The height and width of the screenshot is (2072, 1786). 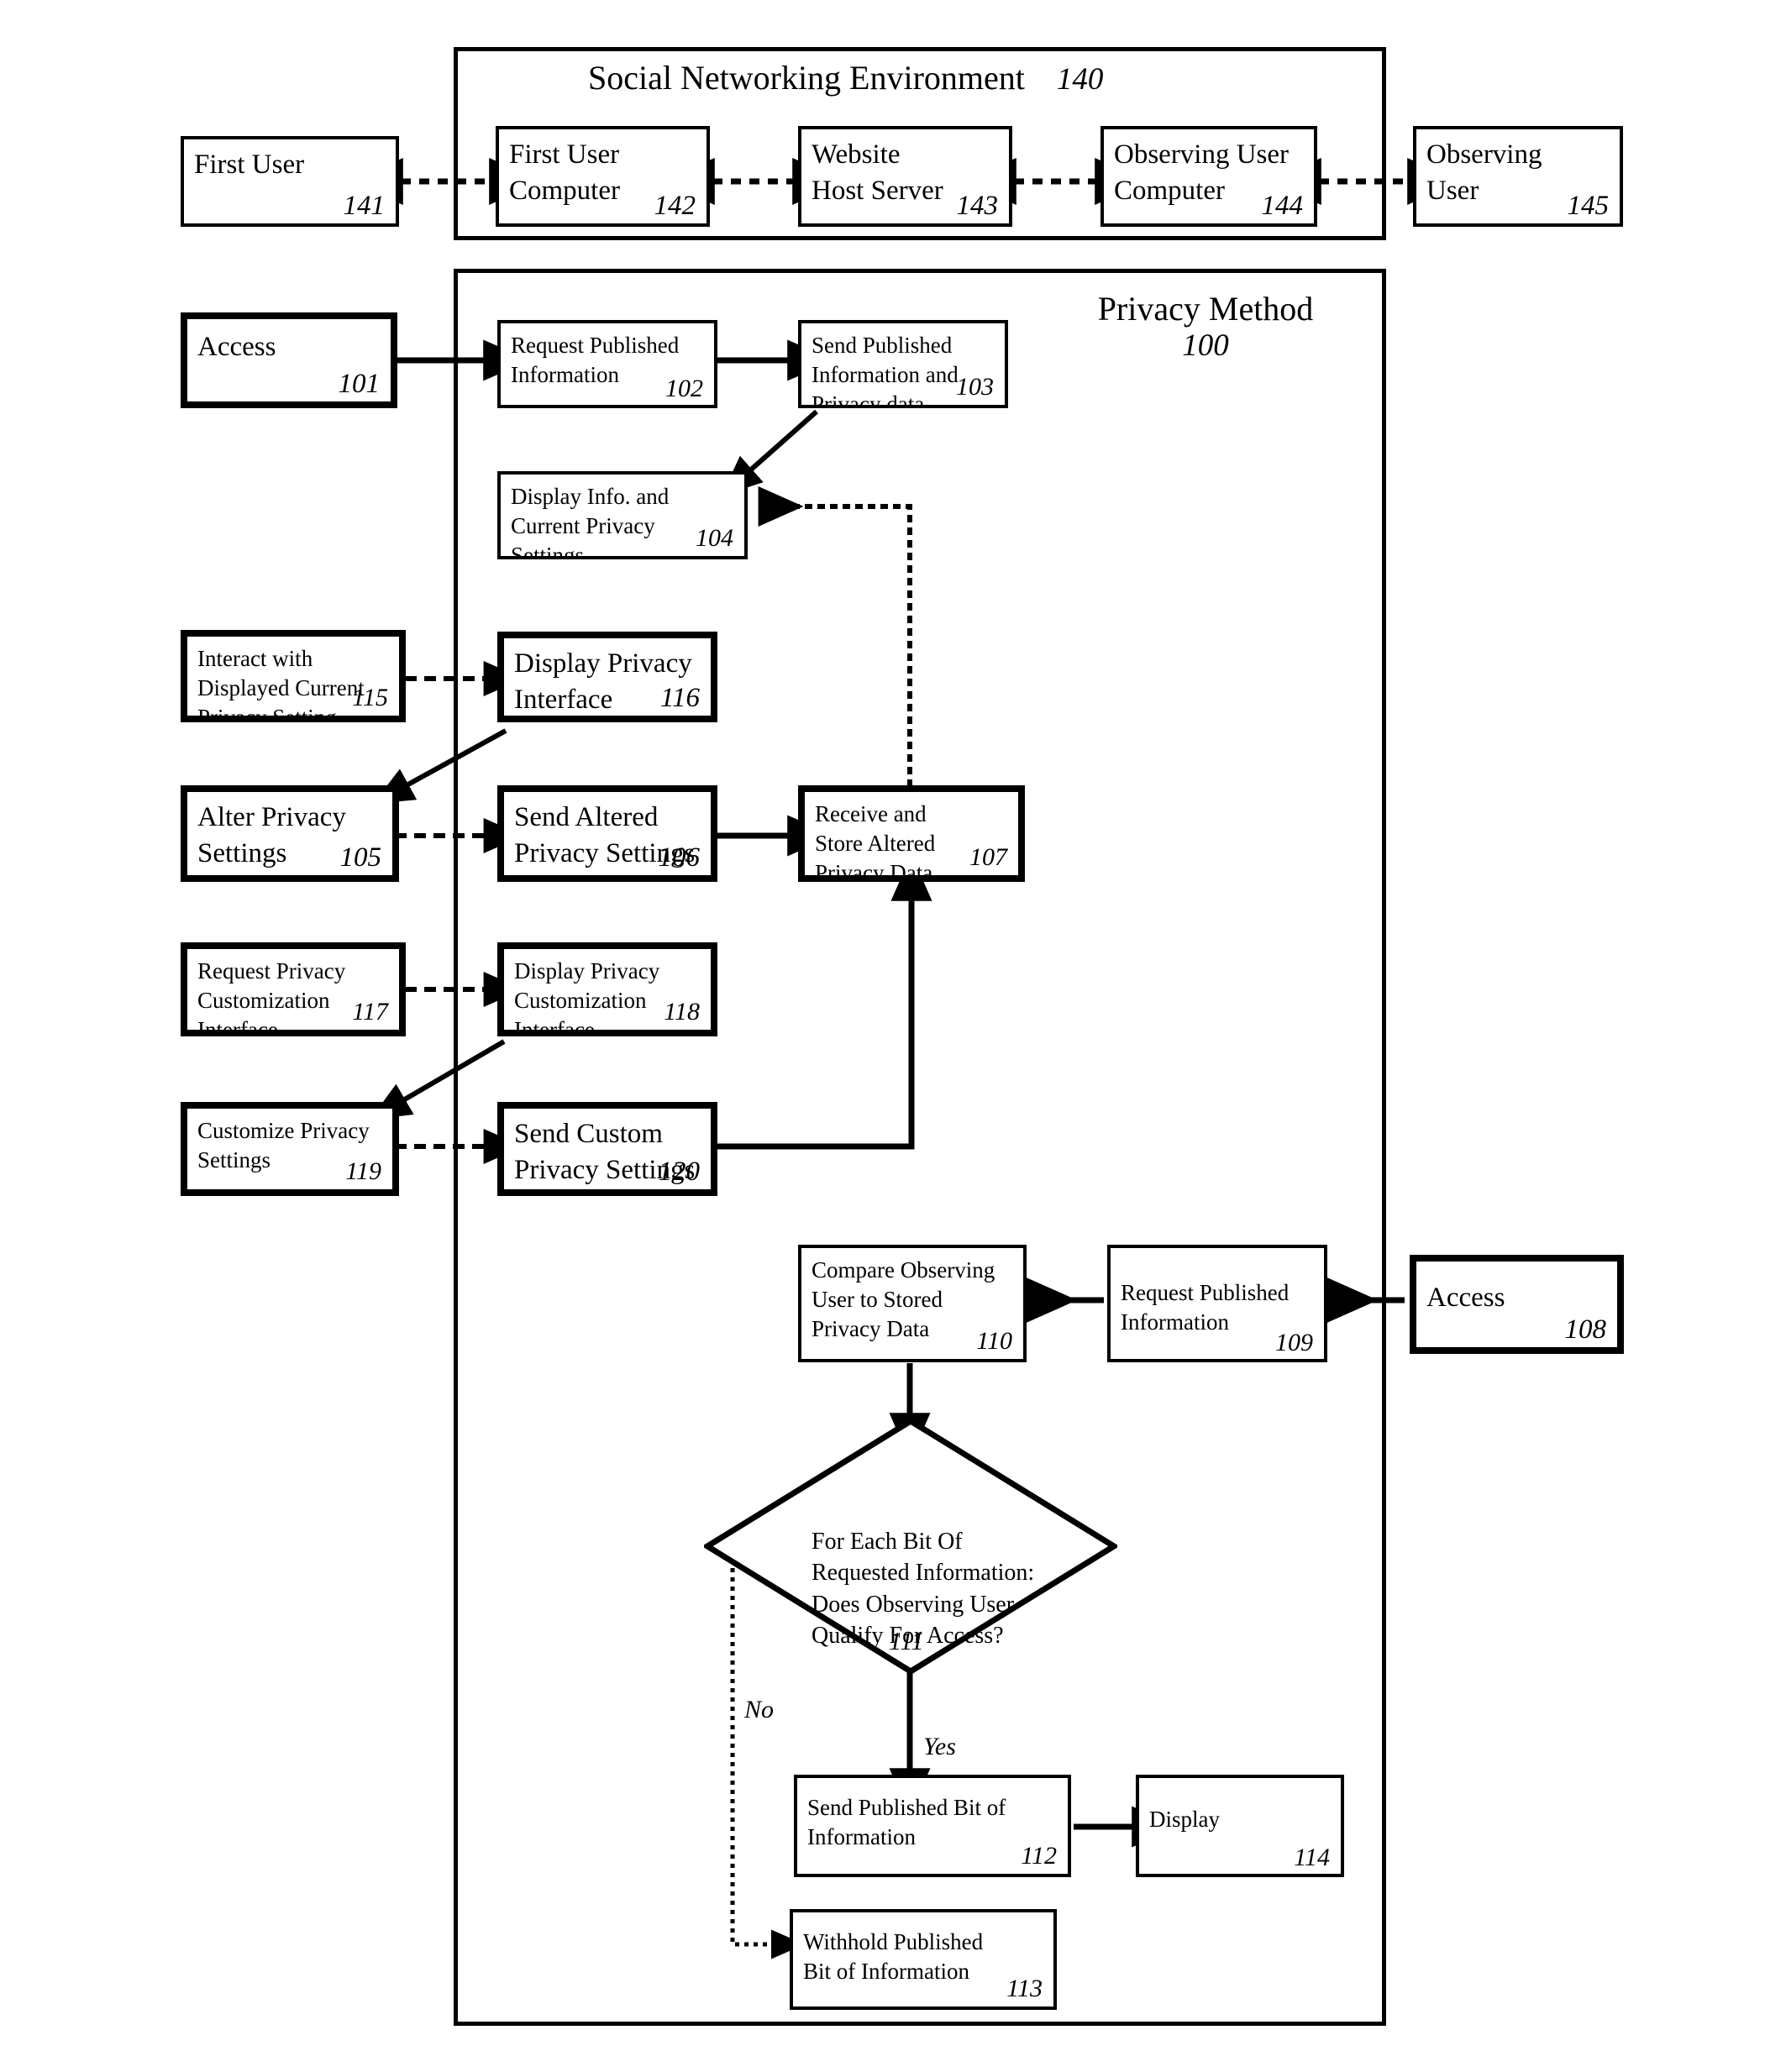 What do you see at coordinates (994, 1341) in the screenshot?
I see `node-number: 110` at bounding box center [994, 1341].